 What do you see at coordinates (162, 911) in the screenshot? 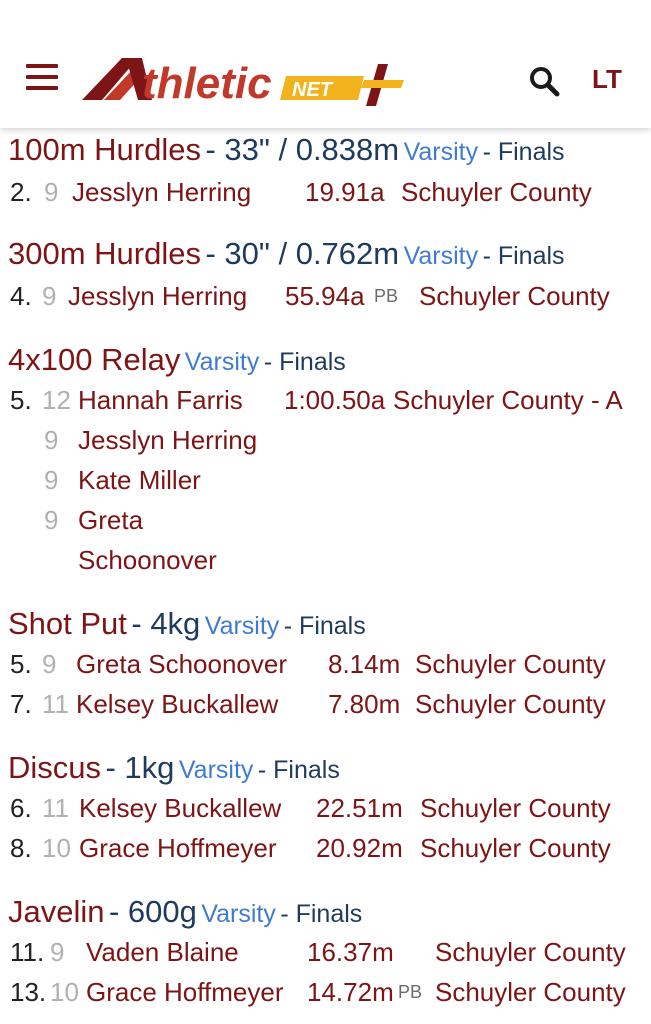
I see `event-spec: 600g` at bounding box center [162, 911].